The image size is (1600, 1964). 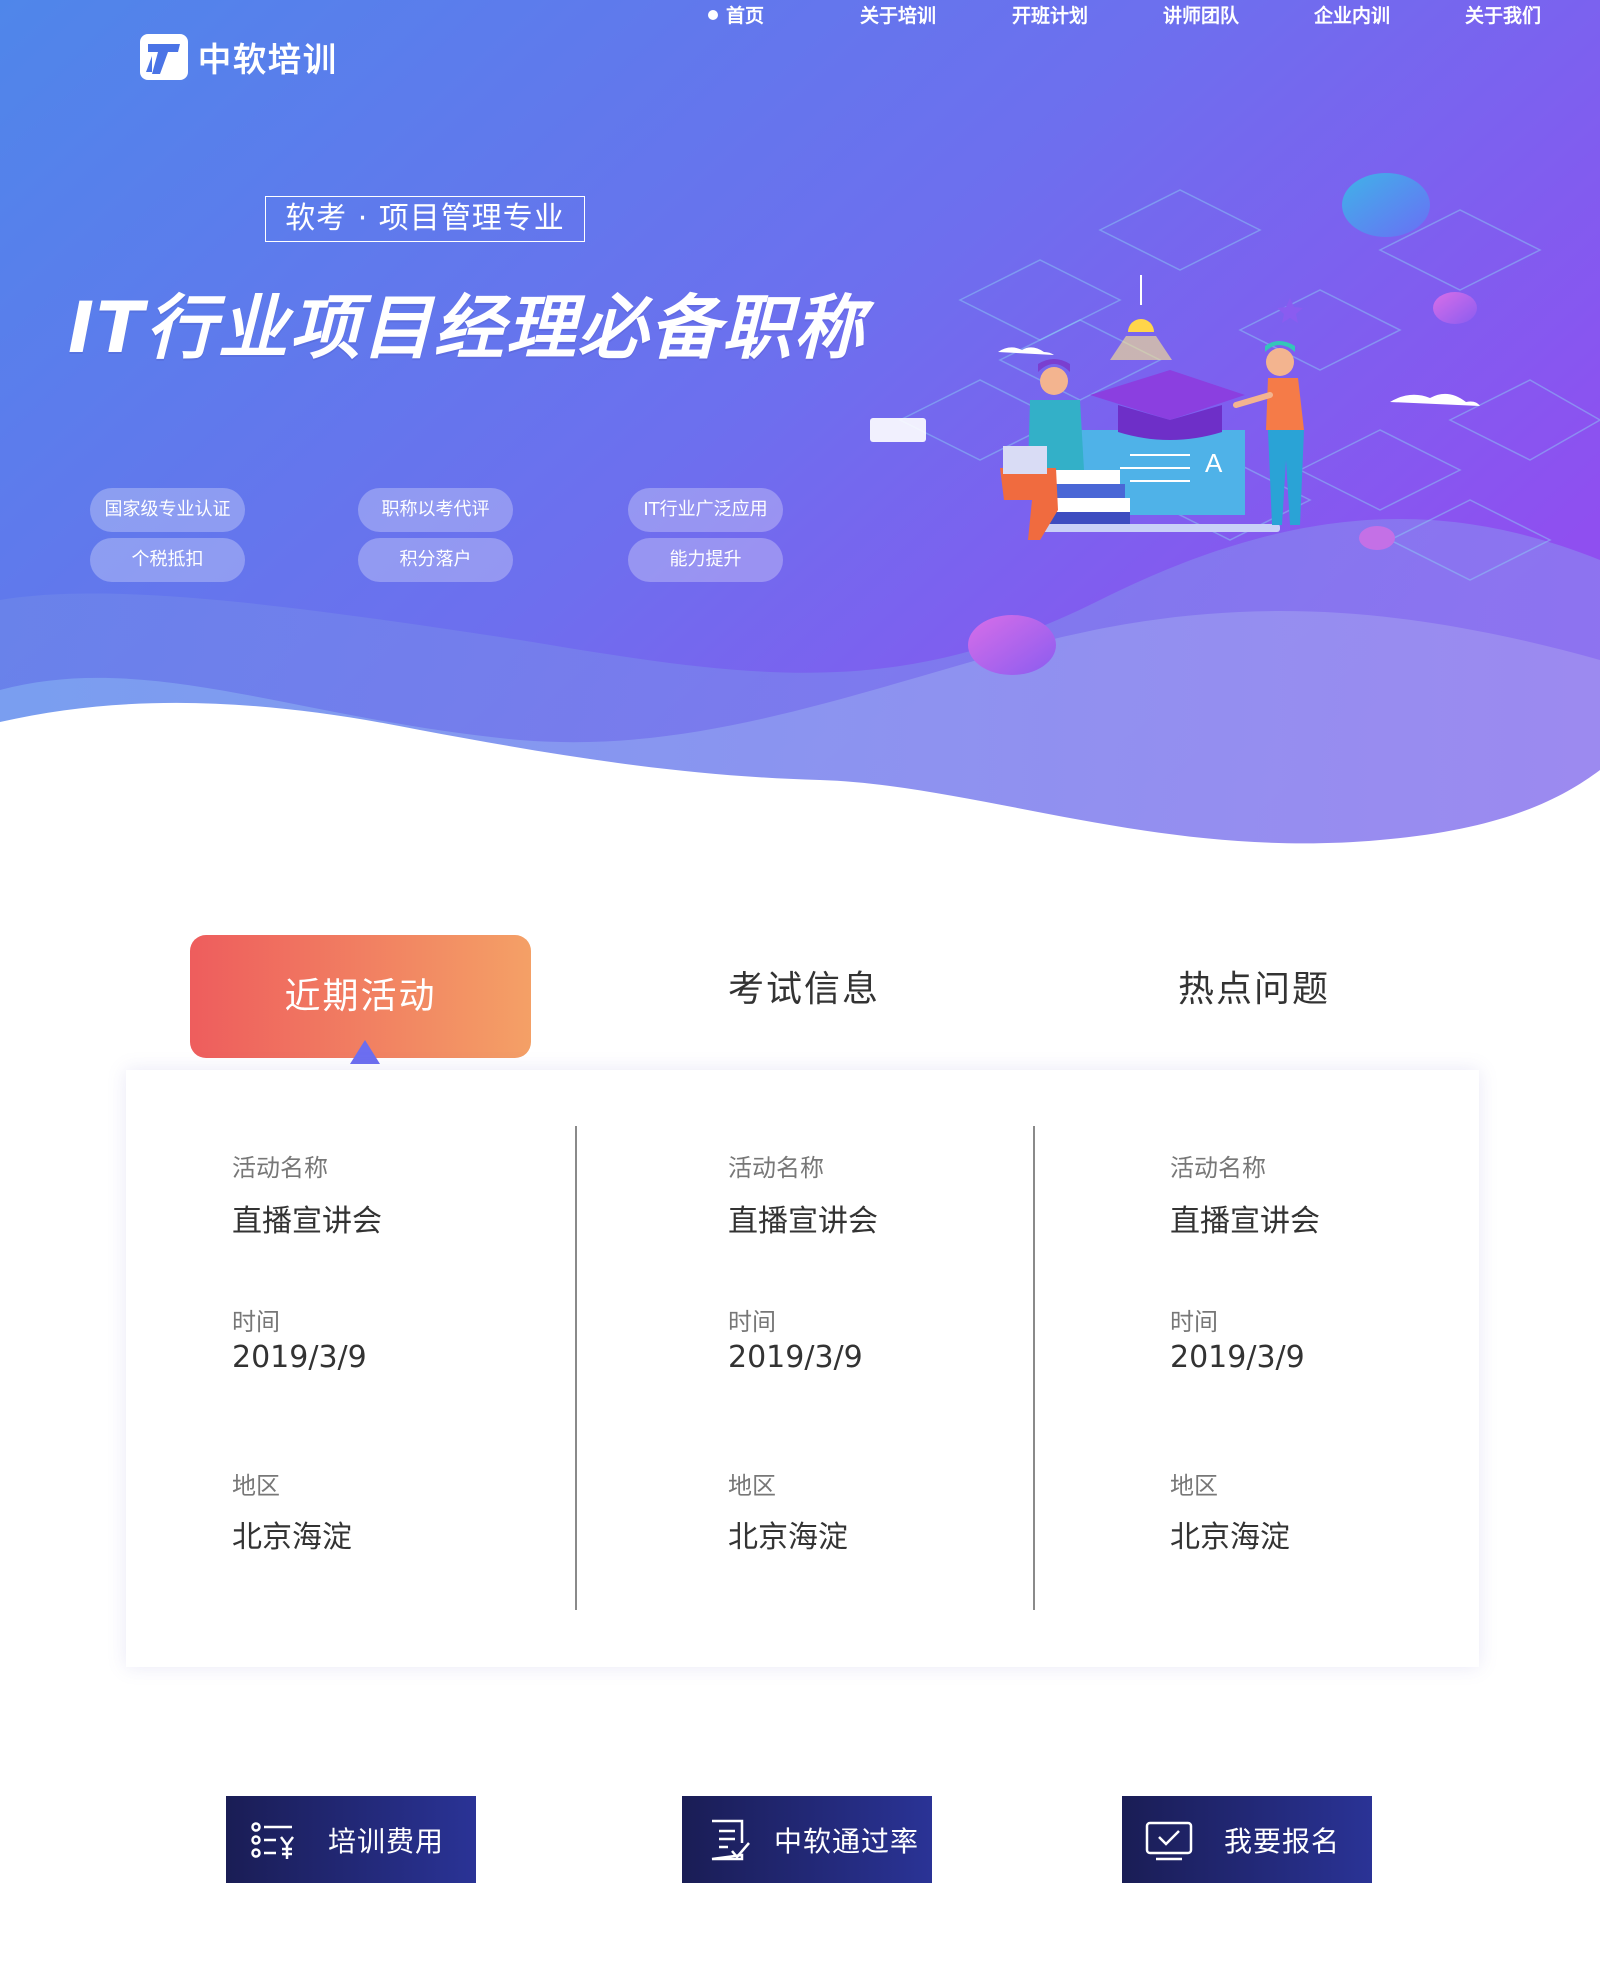 What do you see at coordinates (167, 560) in the screenshot?
I see `feature-pill: 个税抵扣` at bounding box center [167, 560].